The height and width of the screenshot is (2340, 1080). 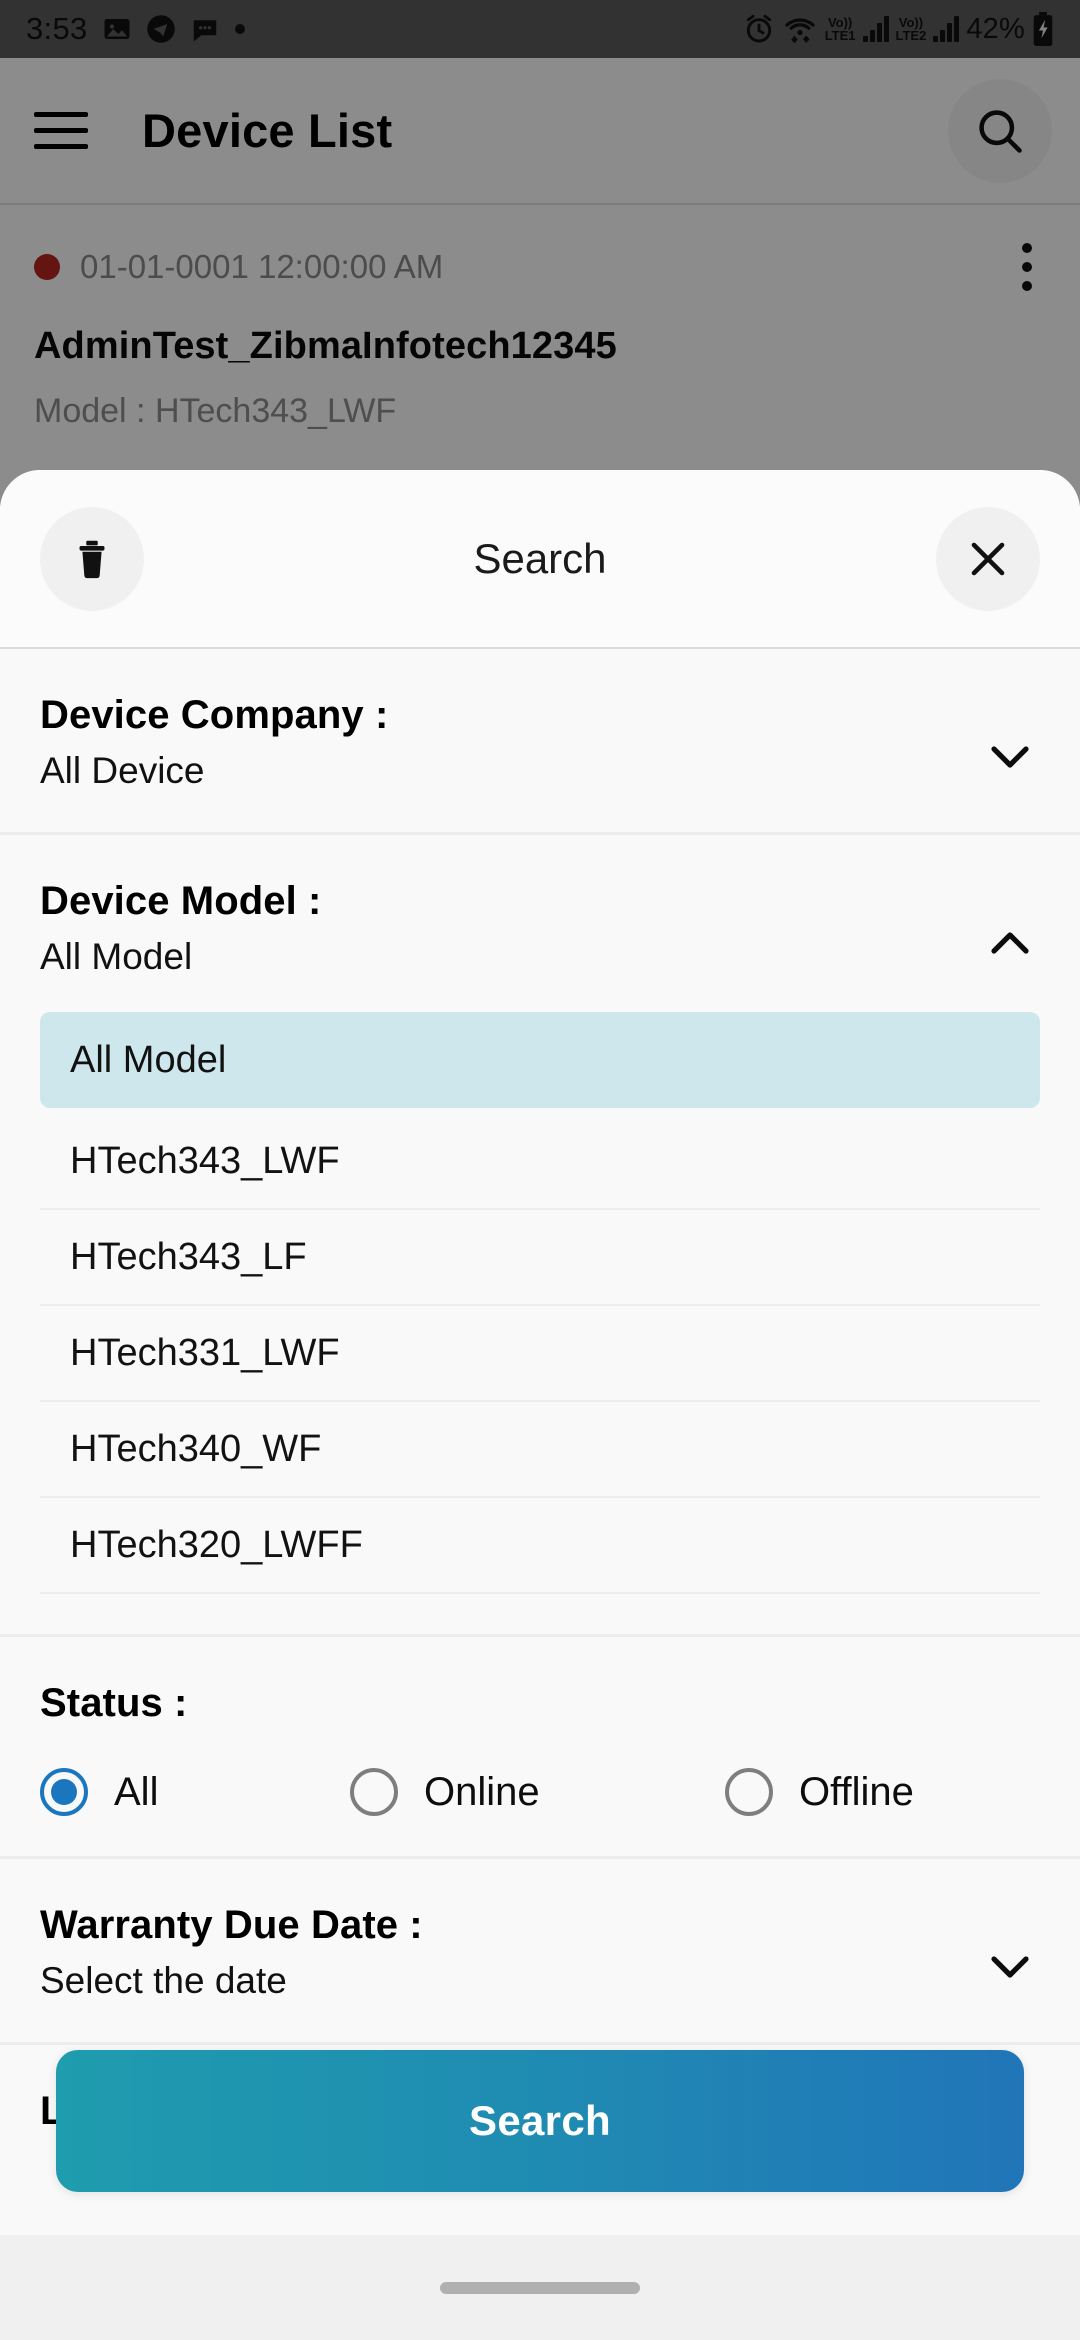 What do you see at coordinates (540, 2121) in the screenshot?
I see `search-button: Search` at bounding box center [540, 2121].